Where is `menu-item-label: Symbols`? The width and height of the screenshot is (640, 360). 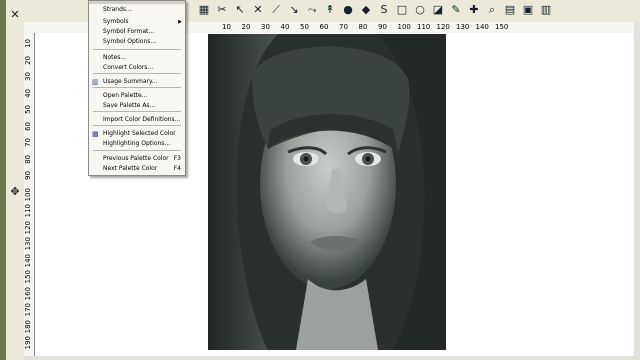
menu-item-label: Symbols is located at coordinates (116, 21).